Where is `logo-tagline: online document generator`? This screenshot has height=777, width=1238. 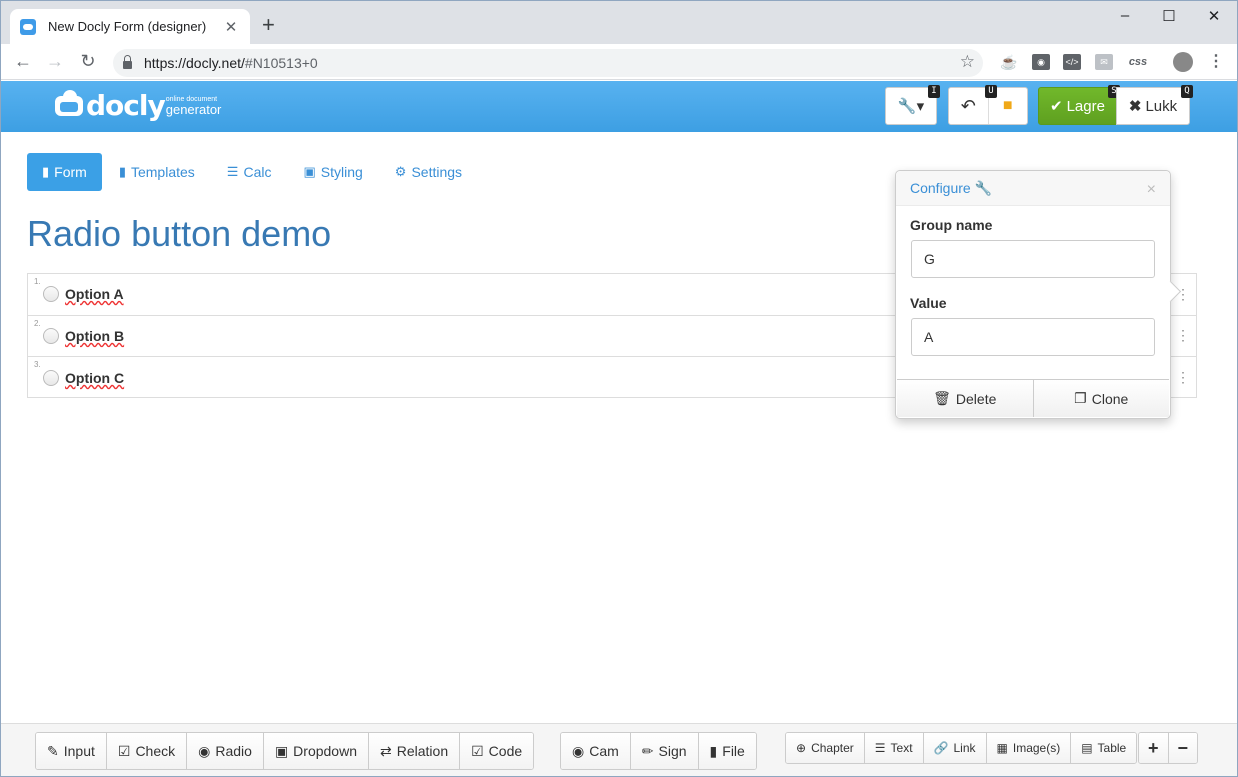
logo-tagline: online document generator is located at coordinates (194, 106).